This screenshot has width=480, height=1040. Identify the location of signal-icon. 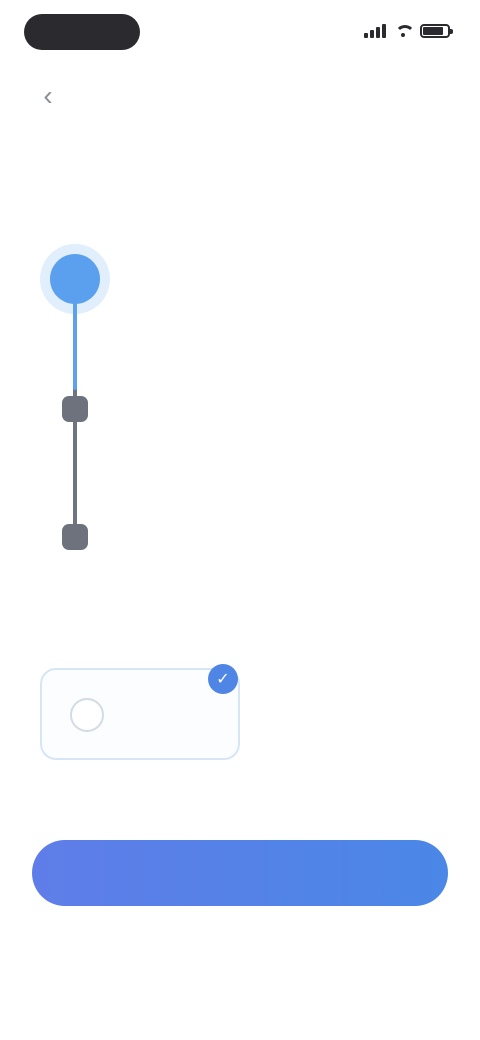
(375, 31).